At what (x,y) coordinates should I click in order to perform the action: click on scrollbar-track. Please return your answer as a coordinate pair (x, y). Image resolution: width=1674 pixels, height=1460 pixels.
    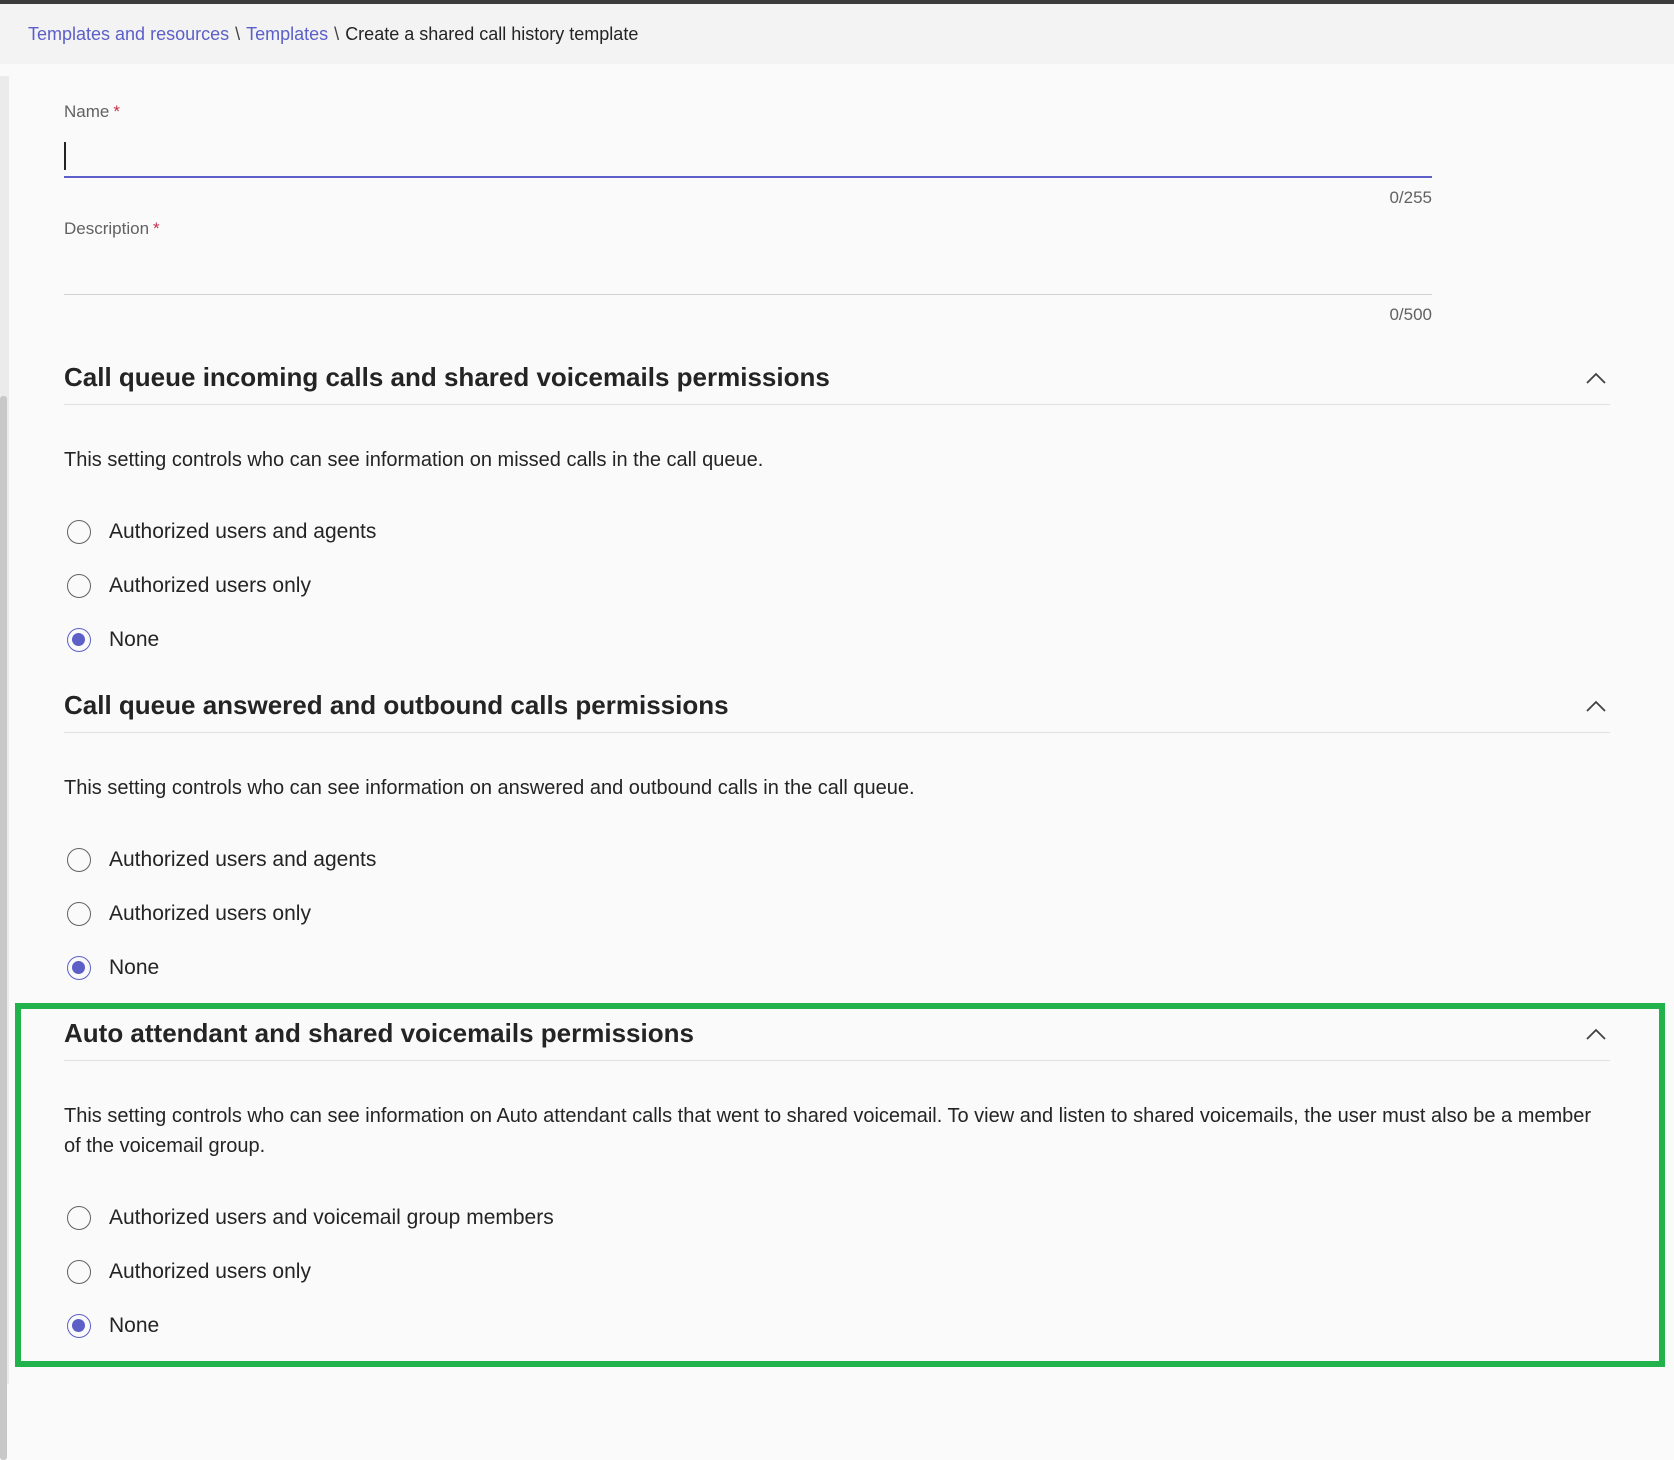
    Looking at the image, I should click on (4, 768).